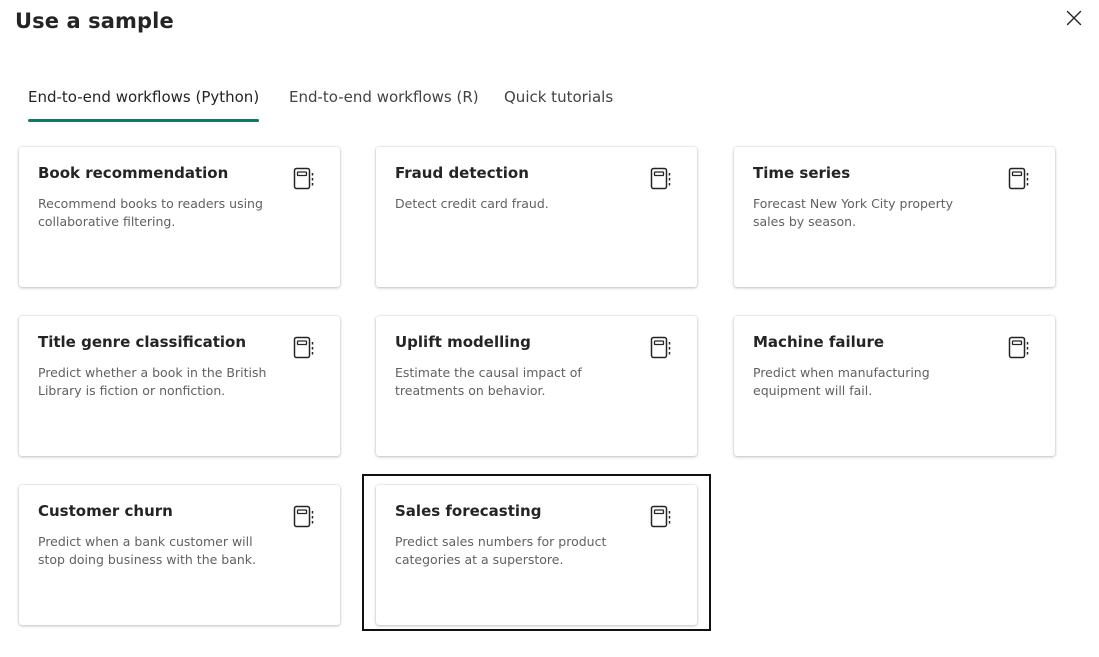 Image resolution: width=1099 pixels, height=657 pixels. Describe the element at coordinates (133, 173) in the screenshot. I see `card-title: Book recommendation` at that location.